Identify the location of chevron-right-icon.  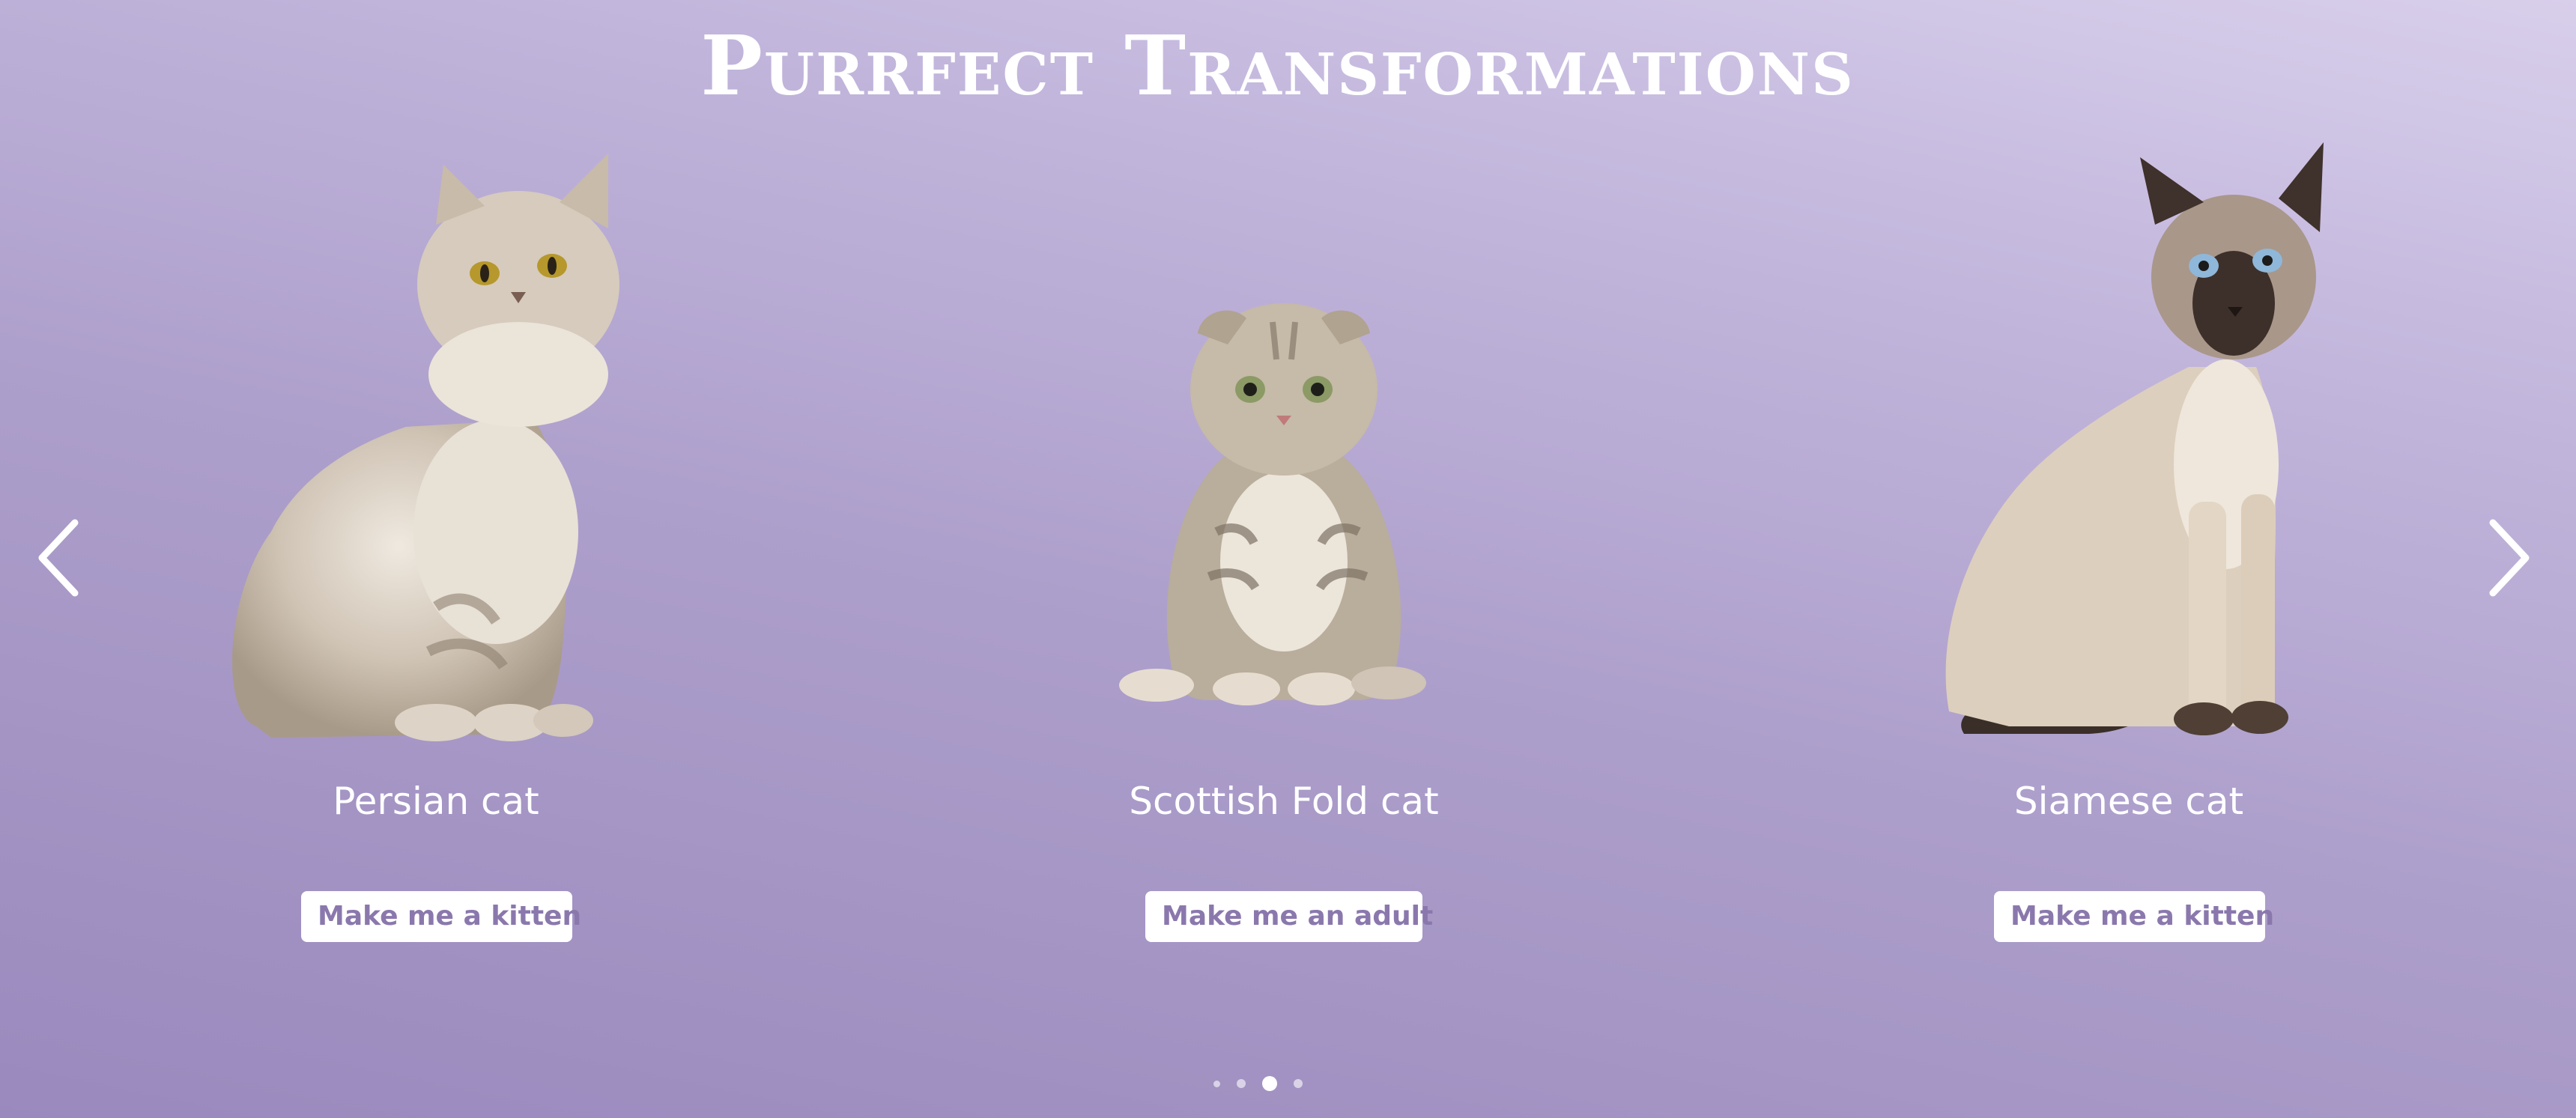
(2509, 558).